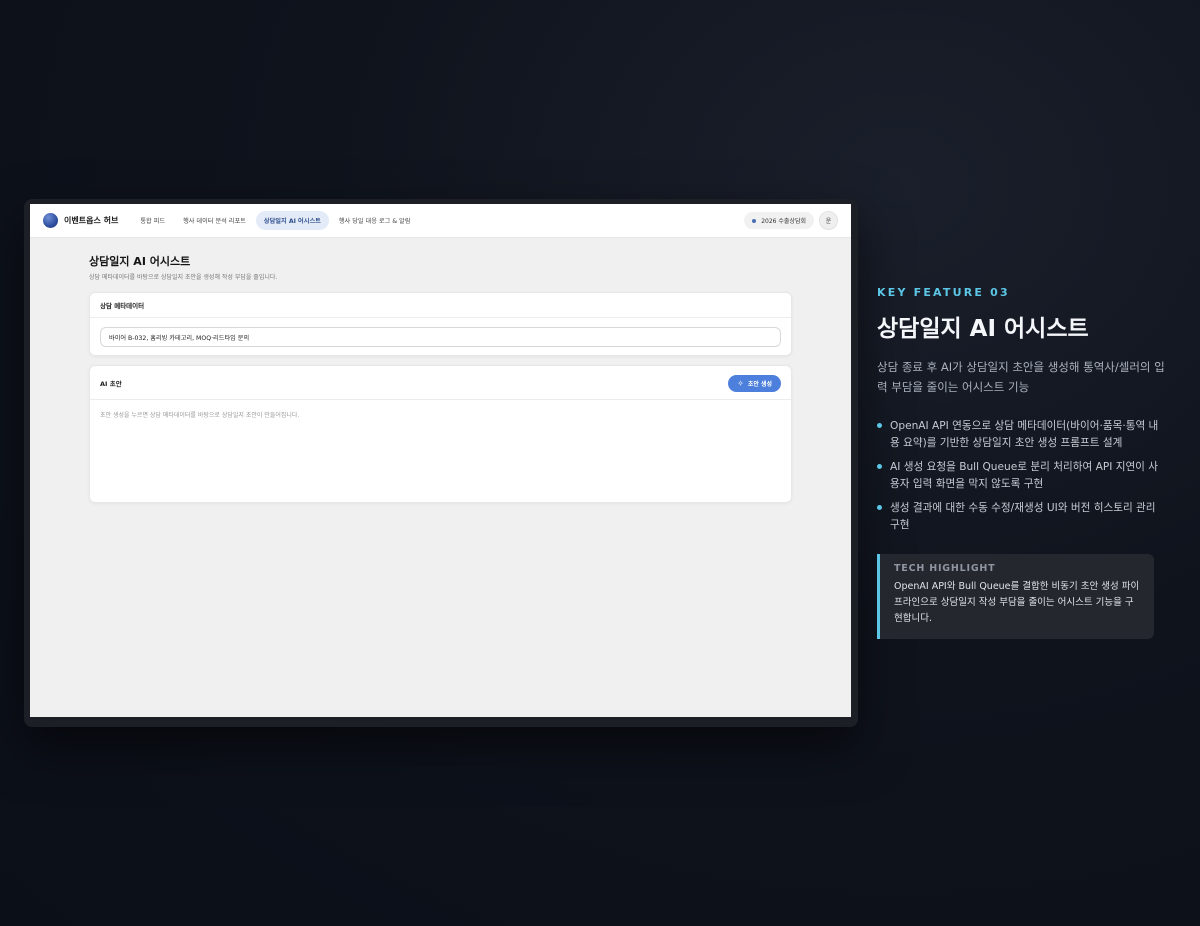  I want to click on avatar: 운, so click(828, 220).